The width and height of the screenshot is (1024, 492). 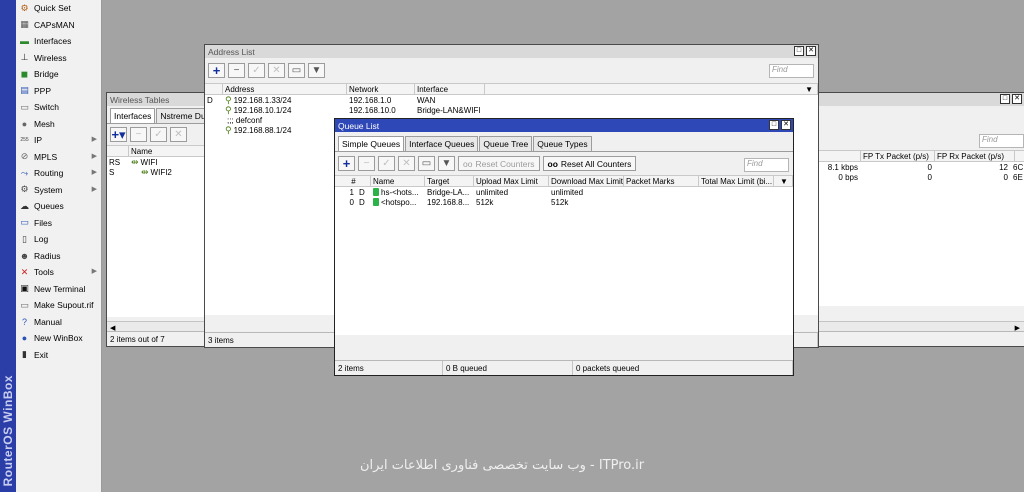 I want to click on queue-title-bar: Queue List □ ✕, so click(x=564, y=125).